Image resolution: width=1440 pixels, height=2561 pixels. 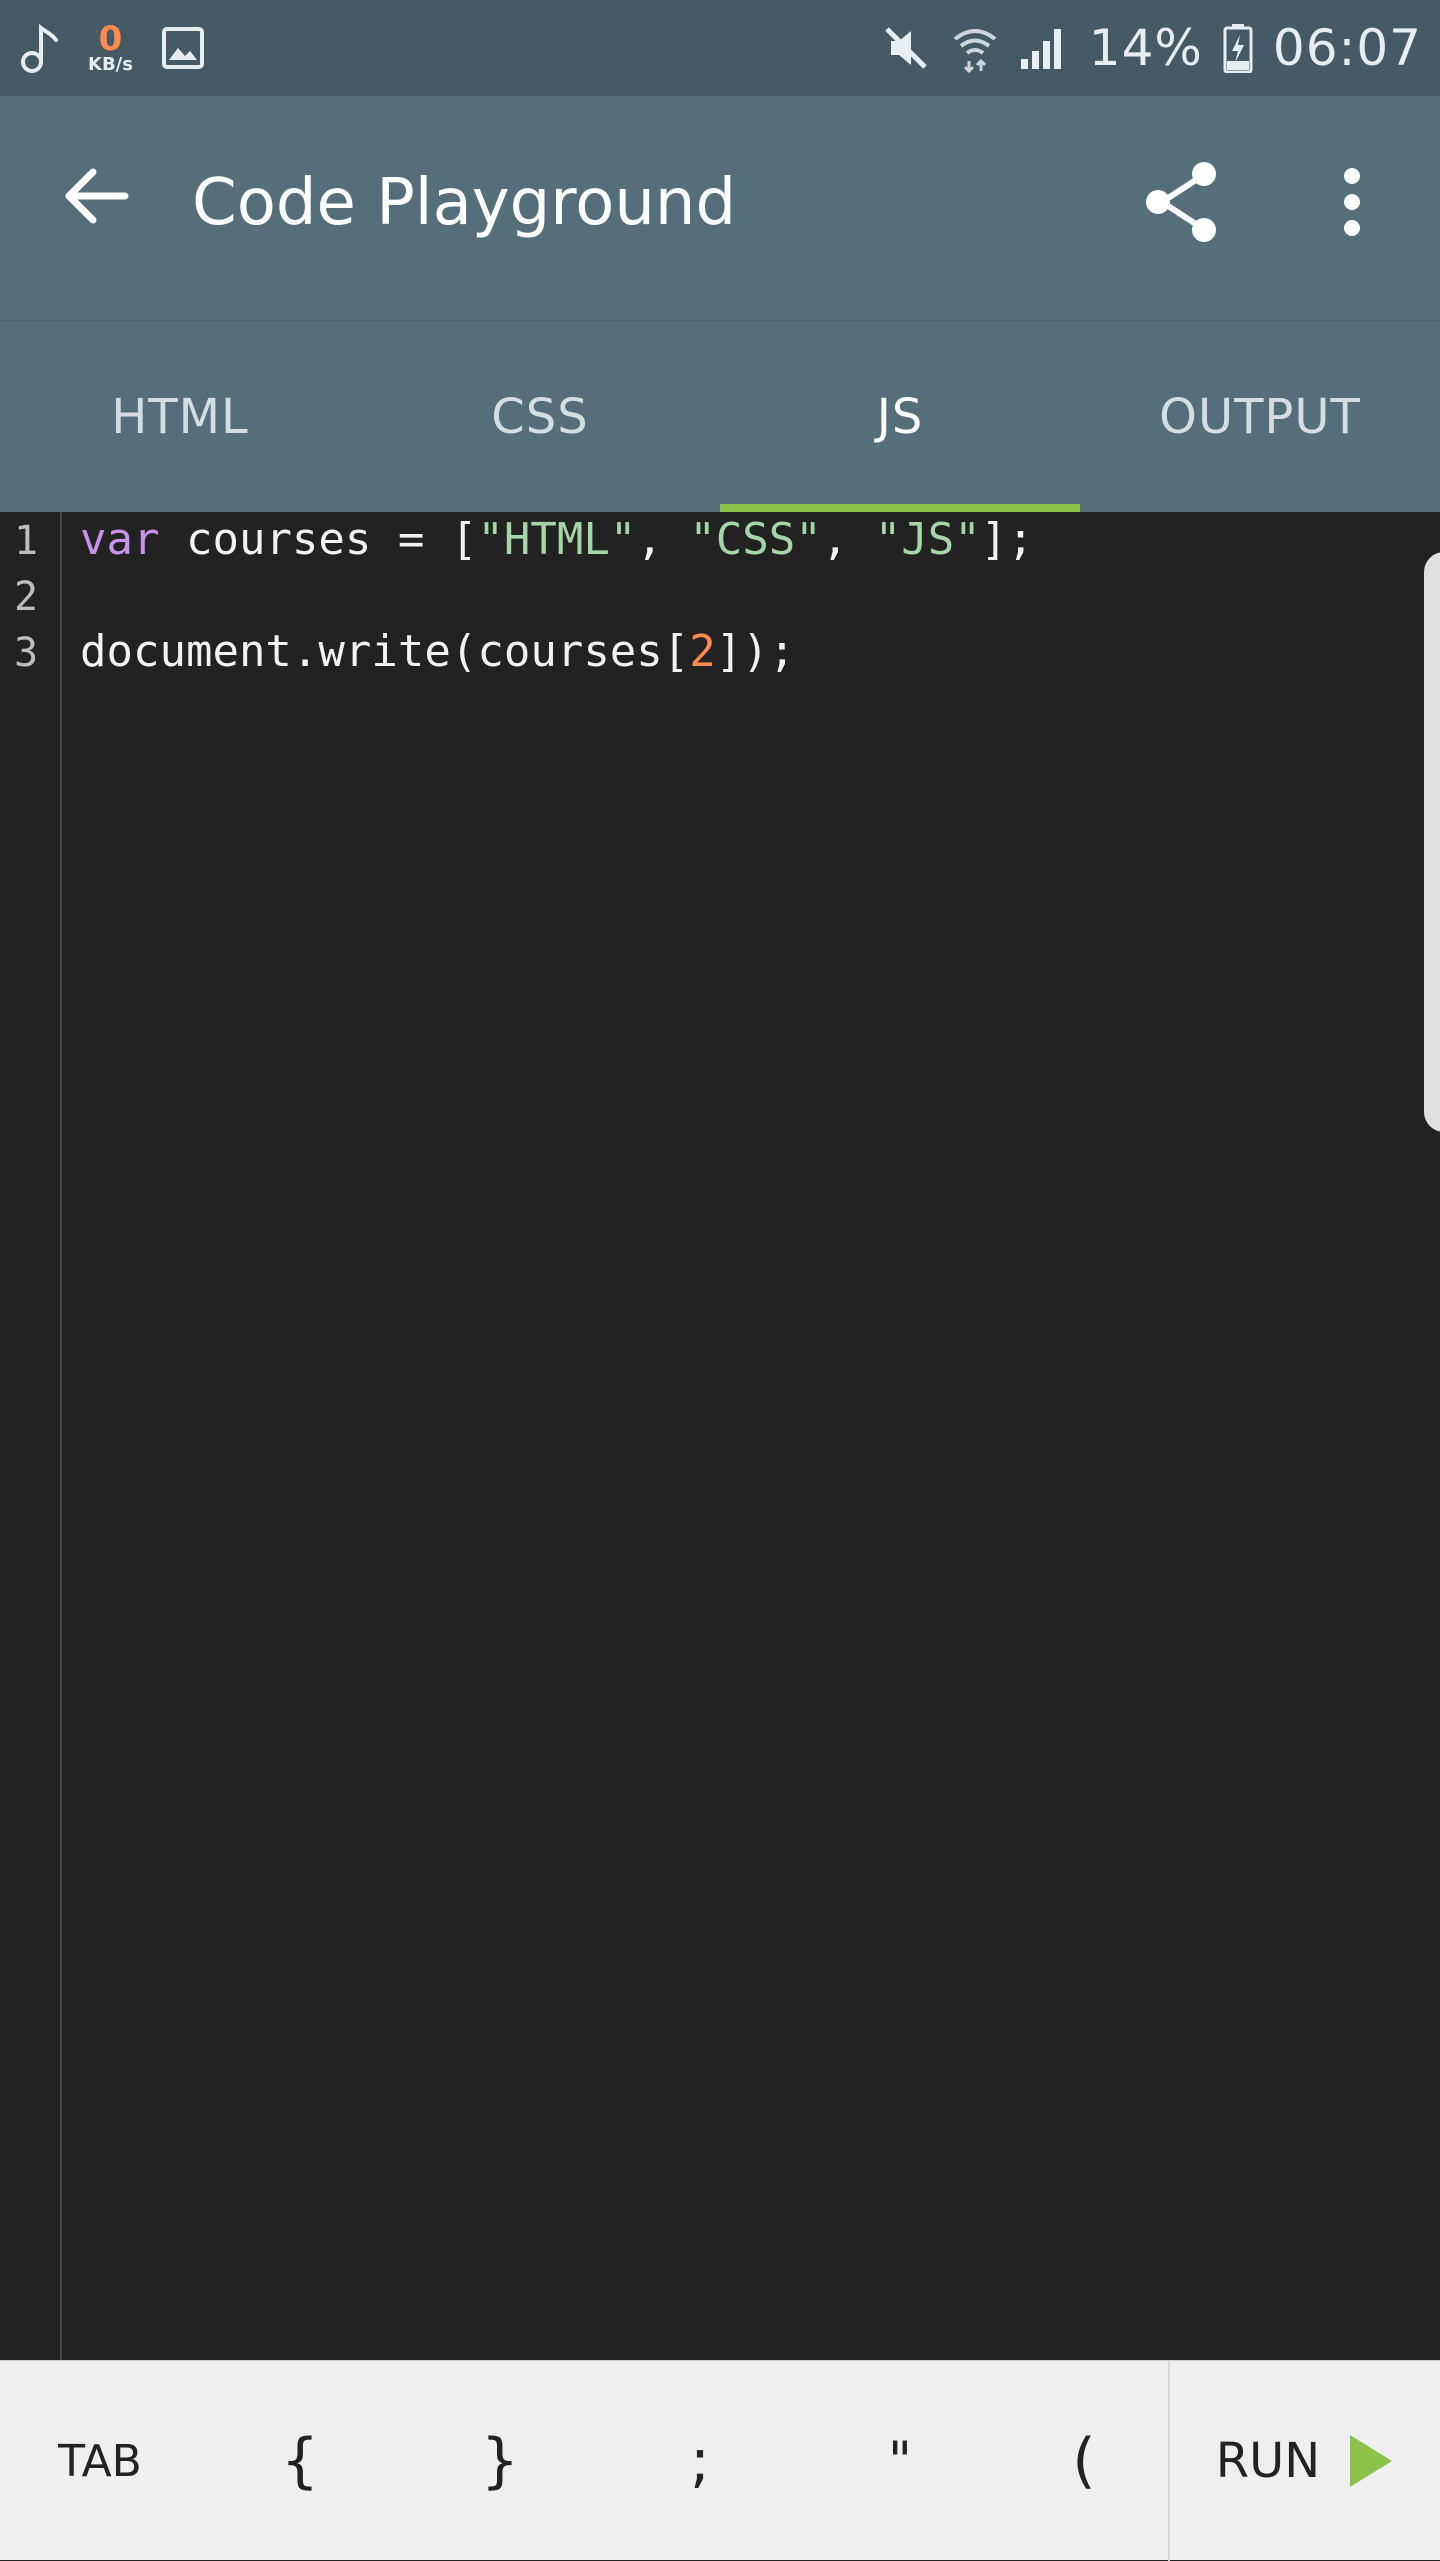 I want to click on active-tab-indicator, so click(x=900, y=508).